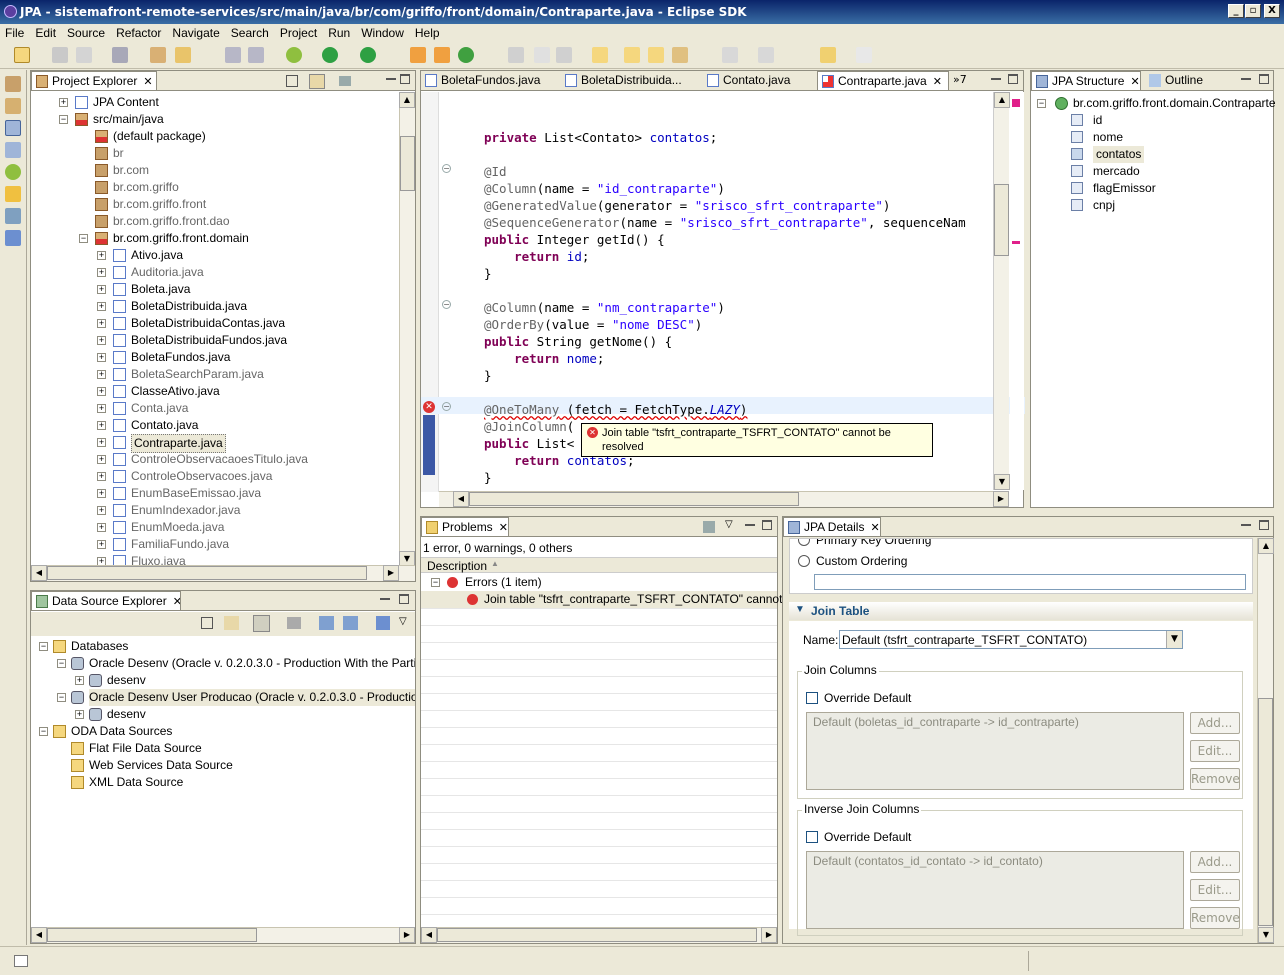 The height and width of the screenshot is (975, 1284). I want to click on tab-outline: Outline, so click(1185, 80).